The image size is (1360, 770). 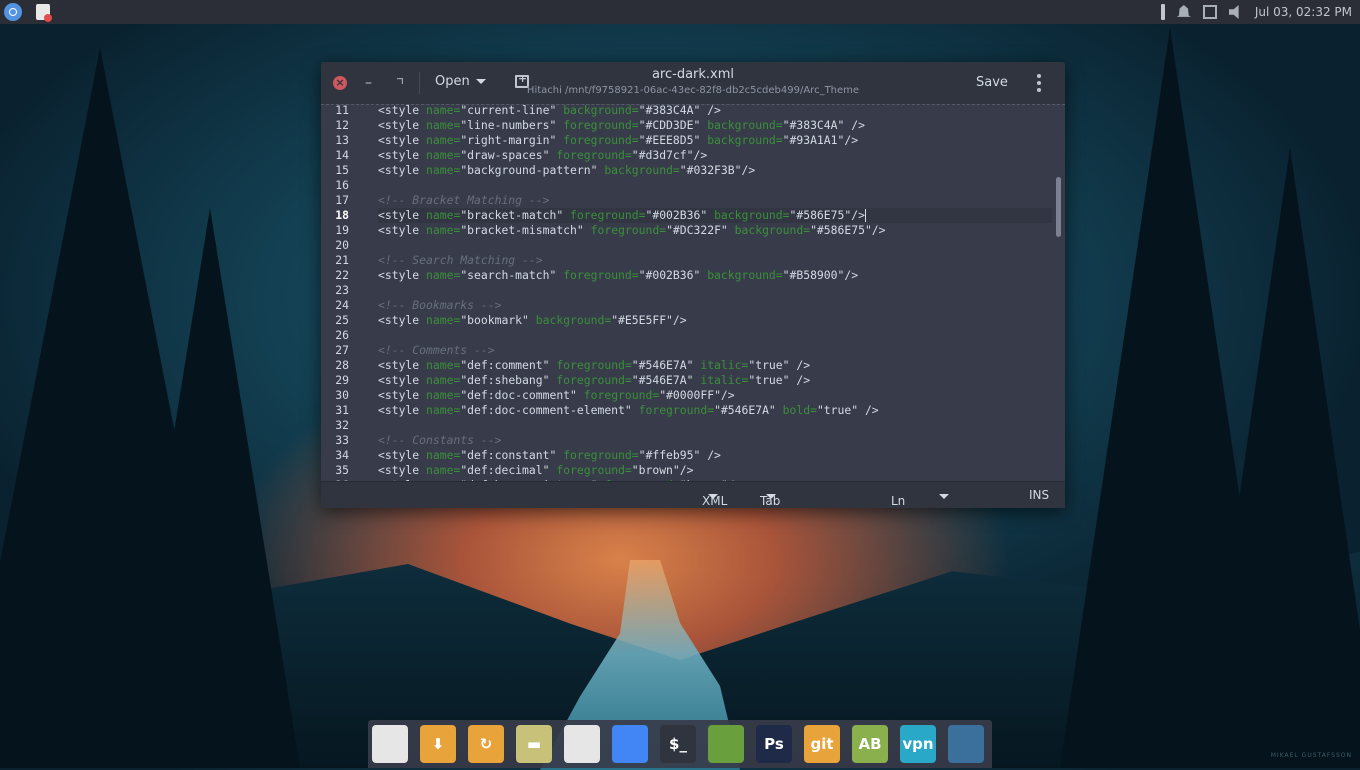 What do you see at coordinates (438, 744) in the screenshot?
I see `downloader-icon: ⬇` at bounding box center [438, 744].